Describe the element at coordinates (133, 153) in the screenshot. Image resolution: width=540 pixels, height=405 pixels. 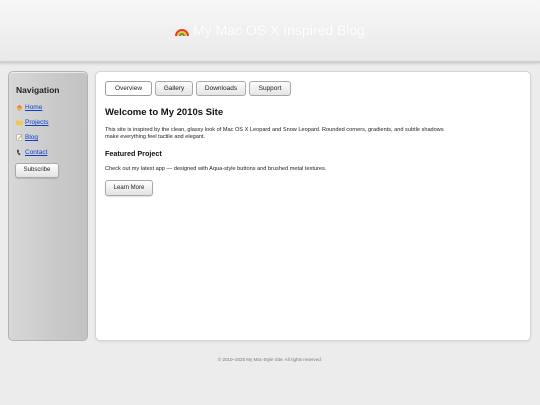
I see `featured-heading: Featured Project` at that location.